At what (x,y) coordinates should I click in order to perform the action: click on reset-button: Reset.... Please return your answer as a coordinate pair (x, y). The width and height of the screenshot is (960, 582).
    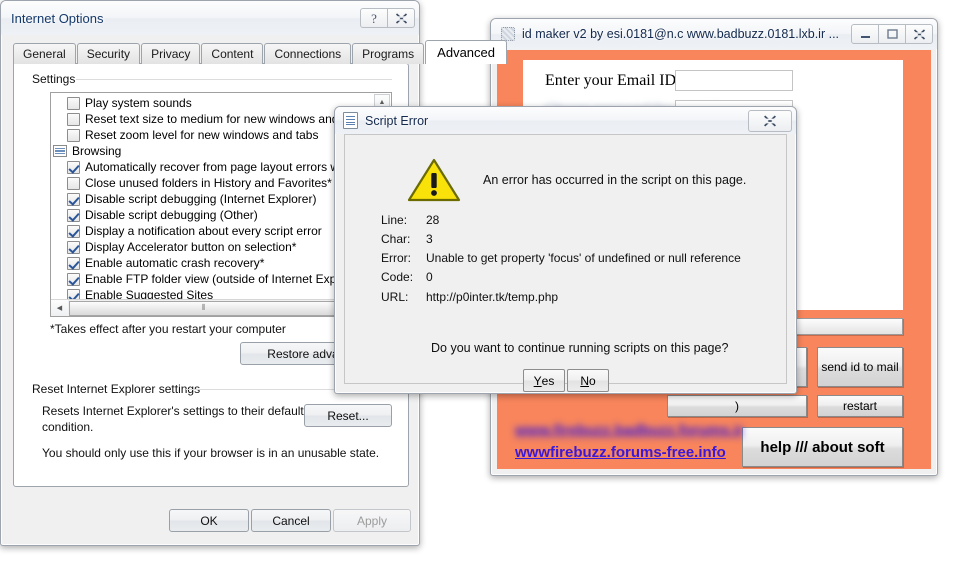
    Looking at the image, I should click on (348, 415).